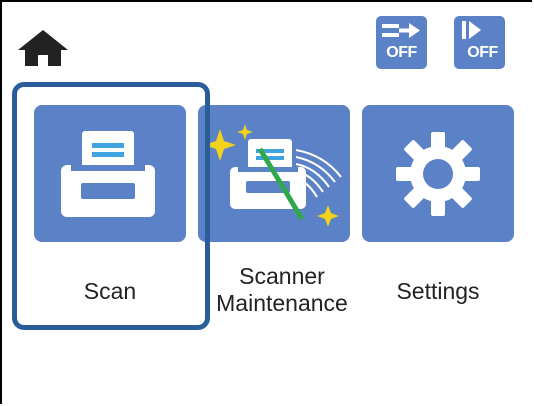 The width and height of the screenshot is (534, 406). I want to click on skip-off-label: OFF, so click(482, 52).